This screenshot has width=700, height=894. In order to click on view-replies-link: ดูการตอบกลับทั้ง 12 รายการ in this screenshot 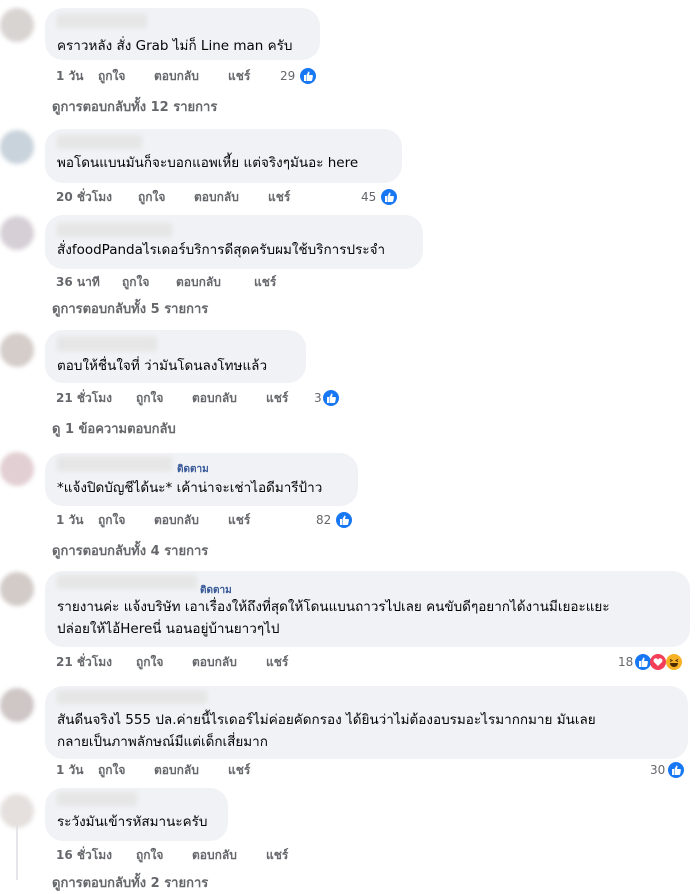, I will do `click(134, 106)`.